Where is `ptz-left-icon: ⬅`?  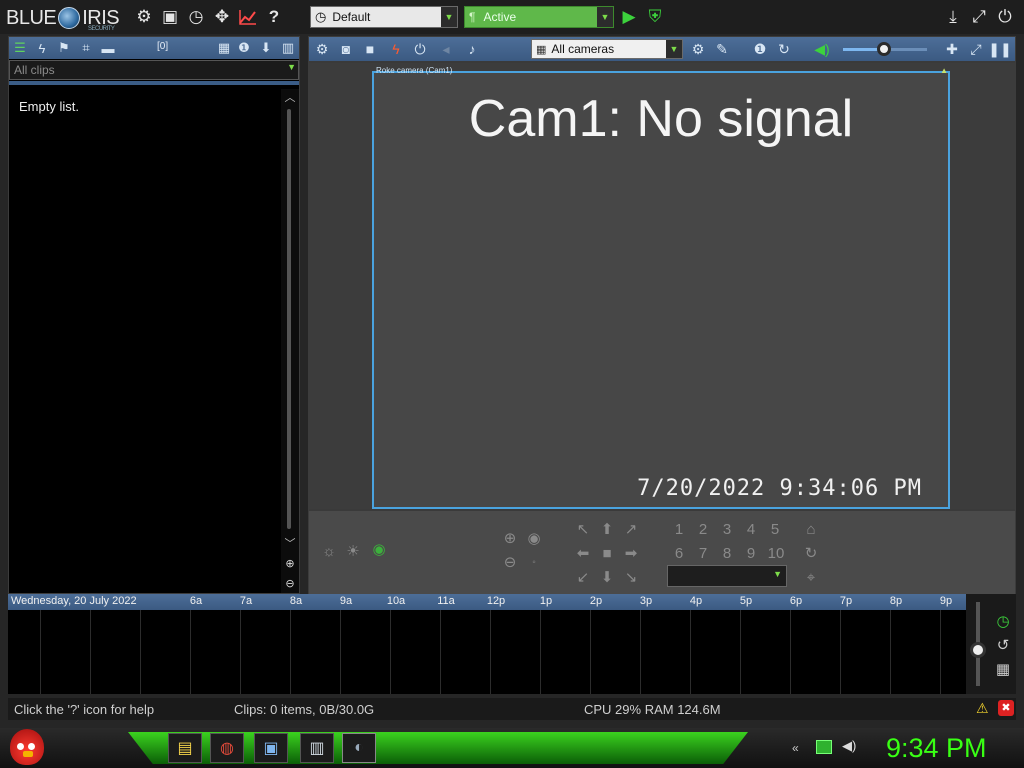 ptz-left-icon: ⬅ is located at coordinates (583, 553).